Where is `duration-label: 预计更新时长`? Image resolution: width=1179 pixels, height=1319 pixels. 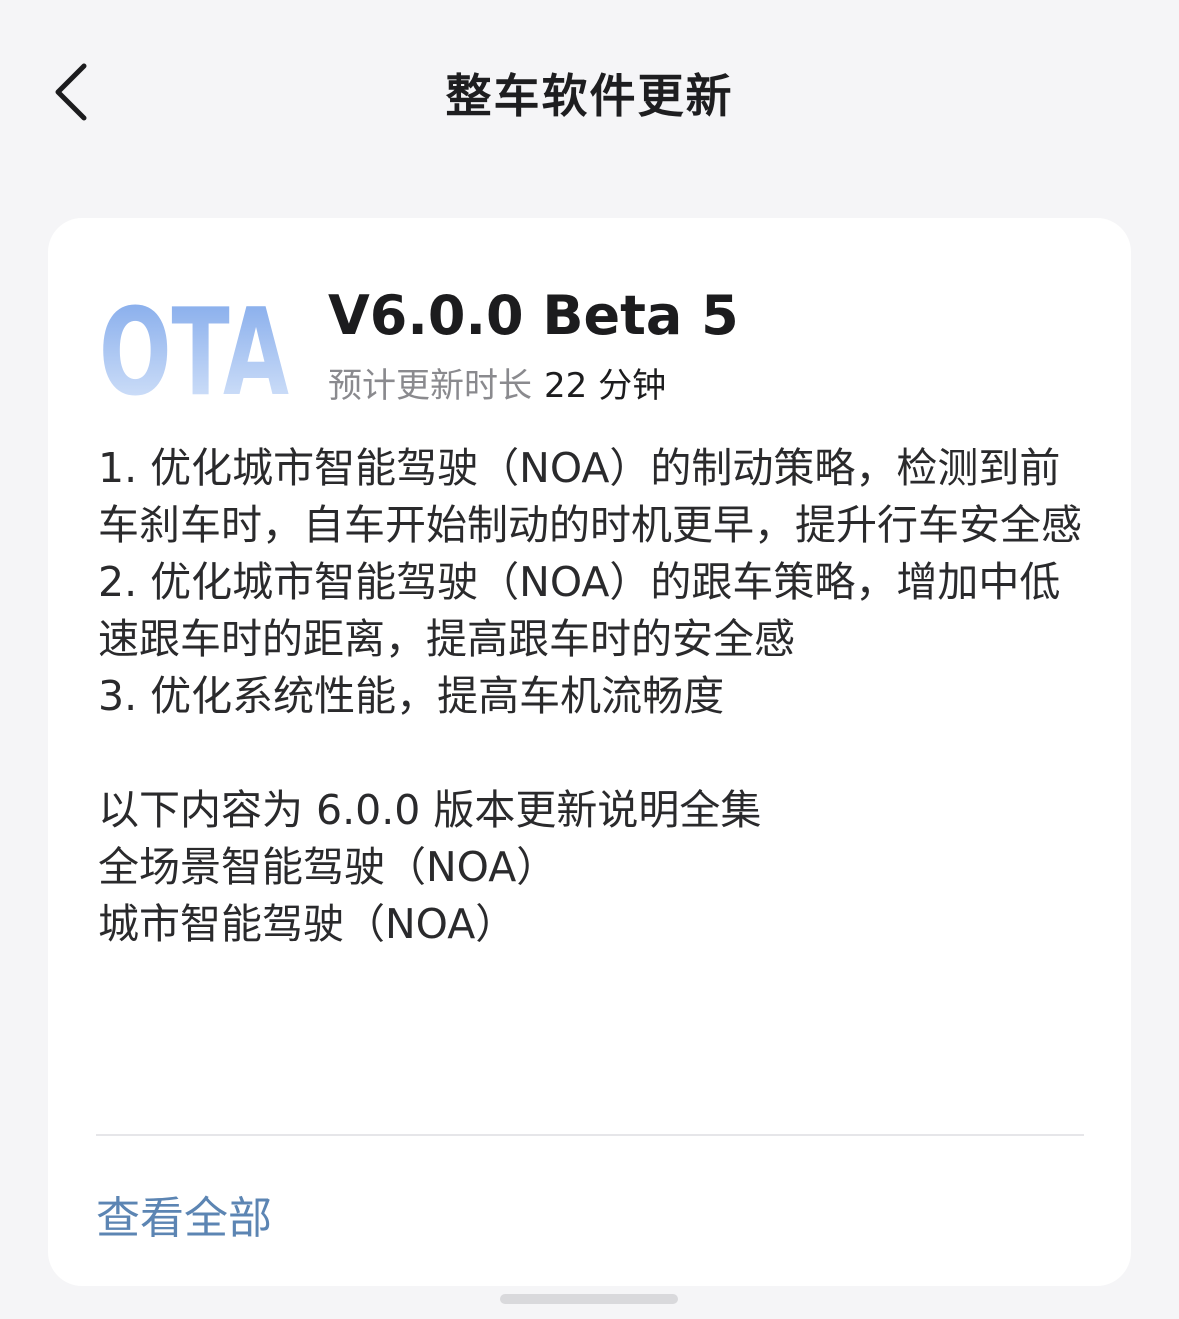
duration-label: 预计更新时长 is located at coordinates (430, 386).